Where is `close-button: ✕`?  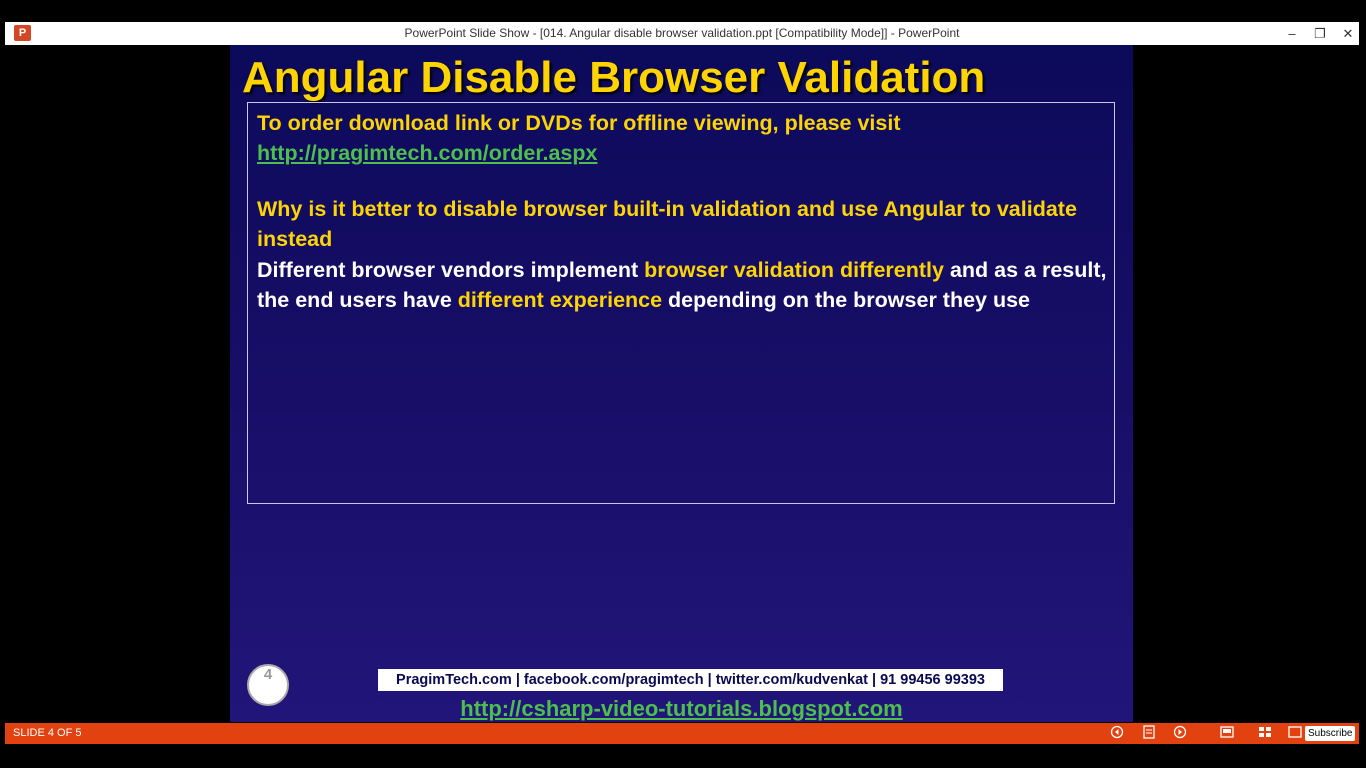 close-button: ✕ is located at coordinates (1348, 33).